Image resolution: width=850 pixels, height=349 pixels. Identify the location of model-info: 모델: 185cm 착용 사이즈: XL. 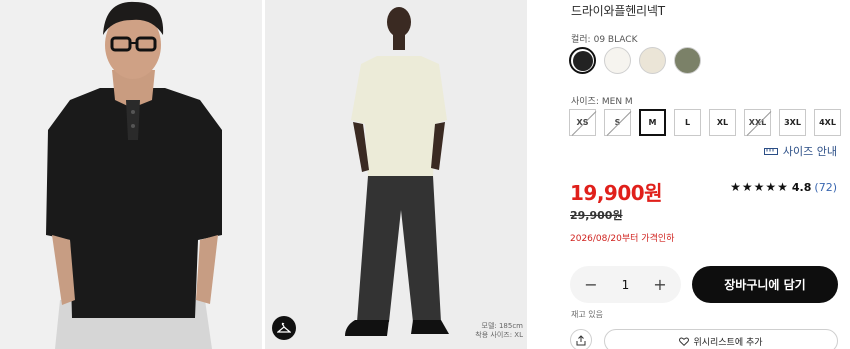
(499, 331).